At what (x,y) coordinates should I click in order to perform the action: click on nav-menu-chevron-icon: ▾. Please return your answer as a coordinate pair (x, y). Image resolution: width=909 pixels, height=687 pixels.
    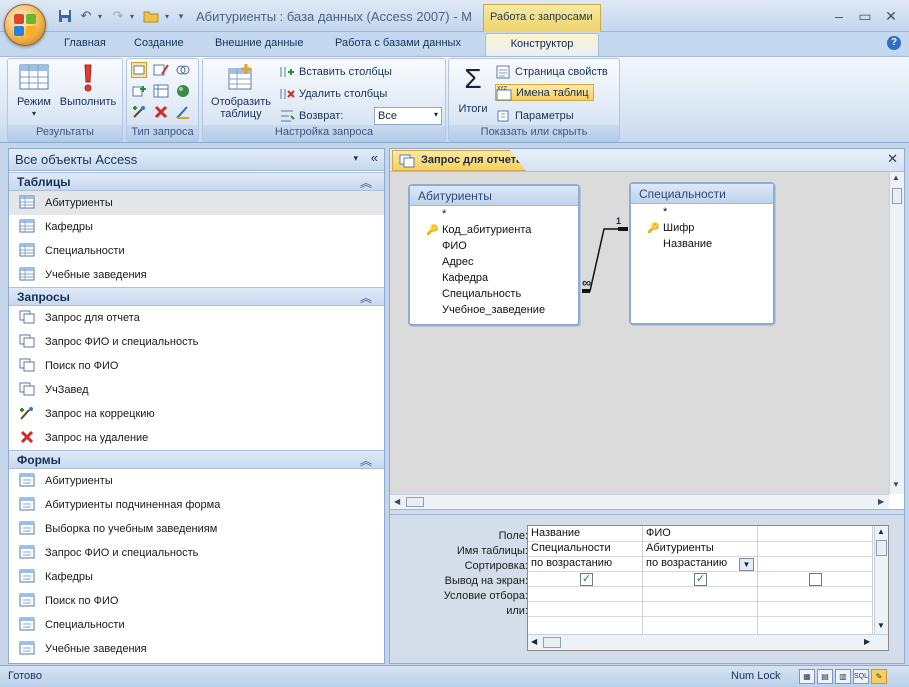
    Looking at the image, I should click on (355, 158).